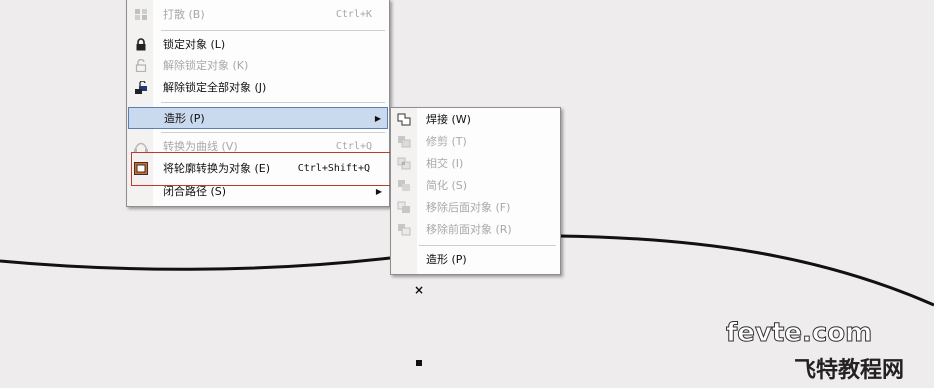 The height and width of the screenshot is (388, 934). I want to click on watermark-site-name: 飞特教程网, so click(849, 370).